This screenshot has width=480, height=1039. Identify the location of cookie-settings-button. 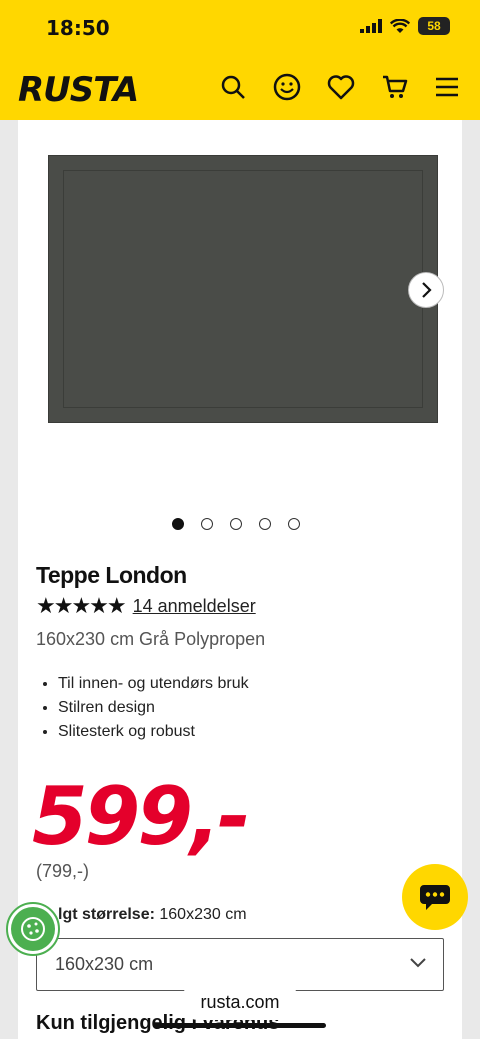
(33, 929).